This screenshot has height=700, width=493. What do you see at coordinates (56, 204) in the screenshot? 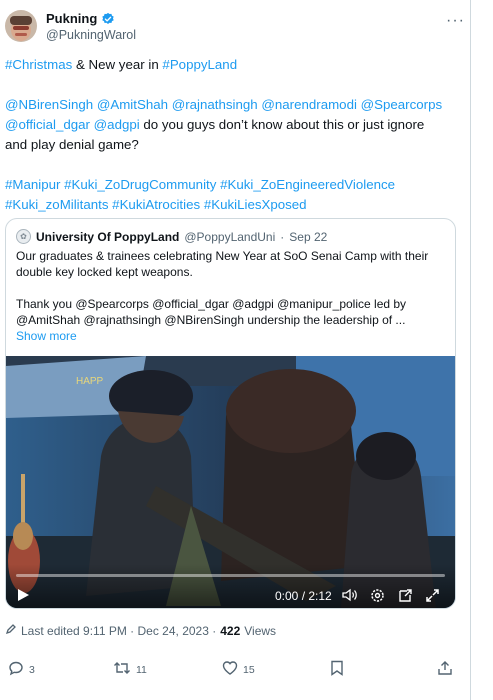
I see `tweet-link: #Kuki_zoMilitants` at bounding box center [56, 204].